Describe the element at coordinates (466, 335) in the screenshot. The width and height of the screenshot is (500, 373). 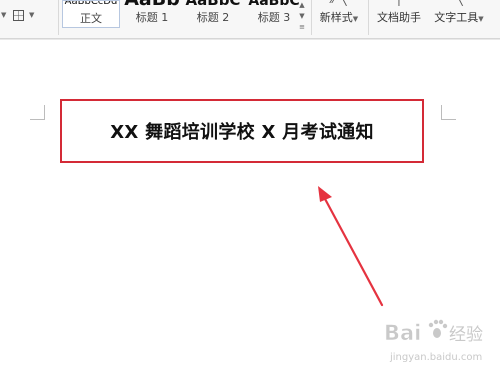
I see `watermark-brand-suffix: 经验` at that location.